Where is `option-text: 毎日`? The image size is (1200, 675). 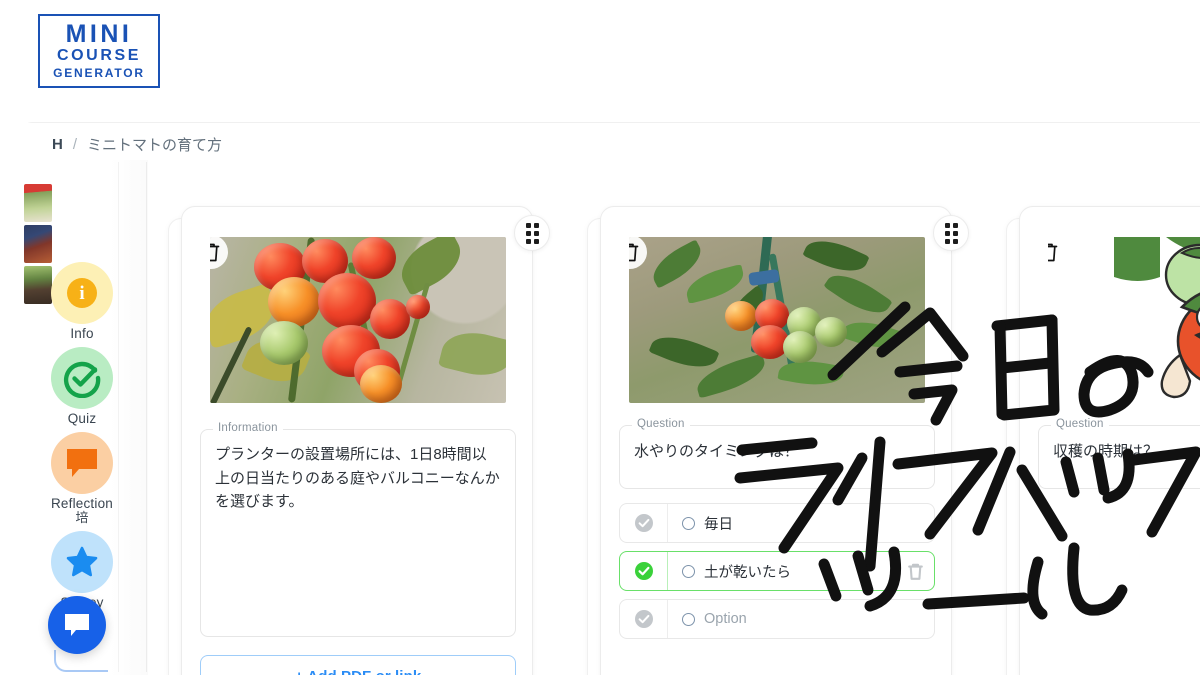 option-text: 毎日 is located at coordinates (718, 523).